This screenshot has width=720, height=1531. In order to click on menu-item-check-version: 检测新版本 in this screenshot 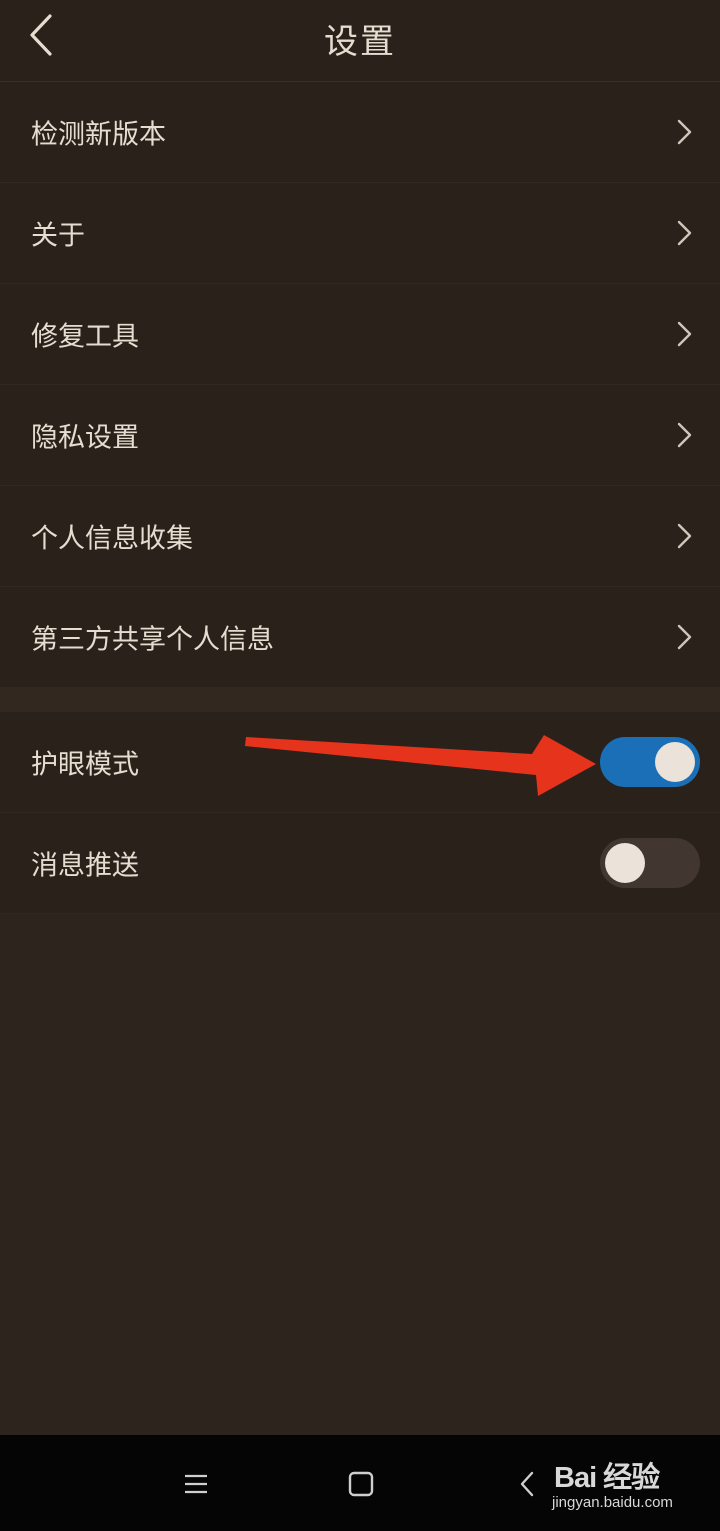, I will do `click(360, 132)`.